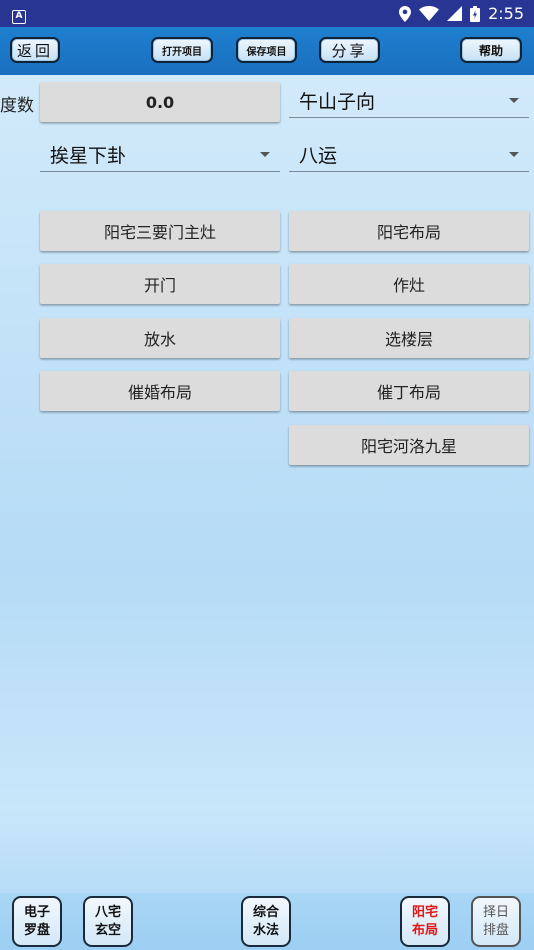  Describe the element at coordinates (160, 284) in the screenshot. I see `open-door-button: 开门` at that location.